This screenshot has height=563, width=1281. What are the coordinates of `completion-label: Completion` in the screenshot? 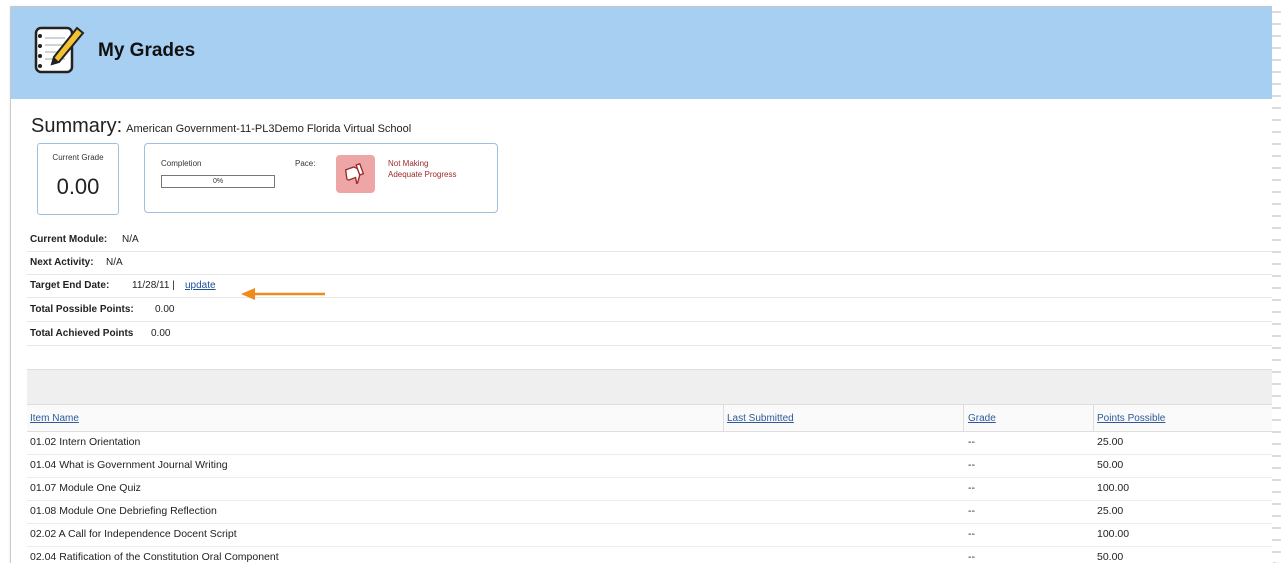 It's located at (181, 163).